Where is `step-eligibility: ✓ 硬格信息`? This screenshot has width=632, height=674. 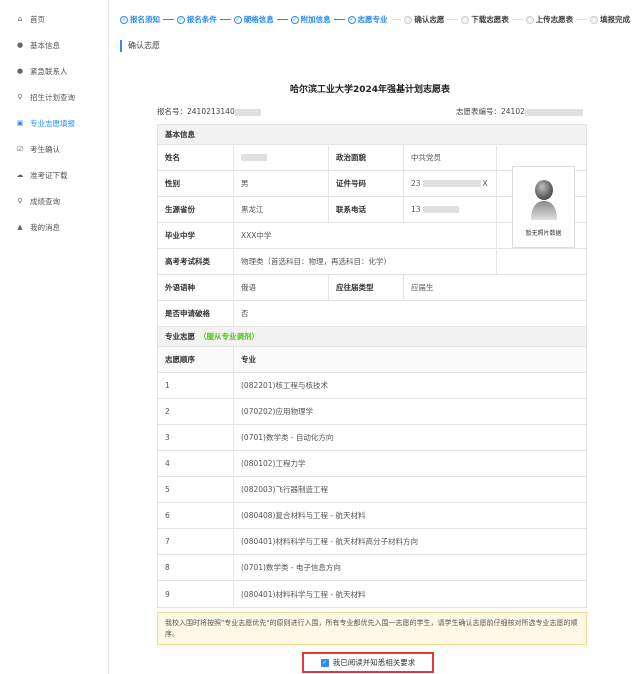
step-eligibility: ✓ 硬格信息 is located at coordinates (253, 19).